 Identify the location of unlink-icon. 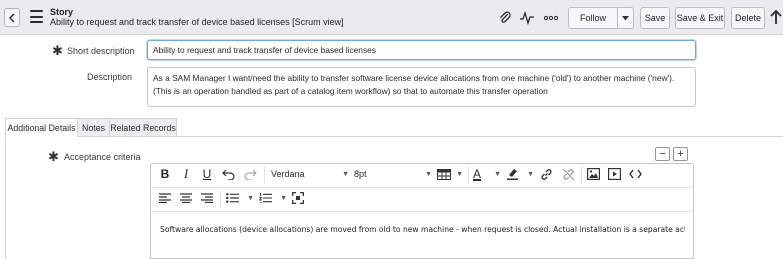
(568, 174).